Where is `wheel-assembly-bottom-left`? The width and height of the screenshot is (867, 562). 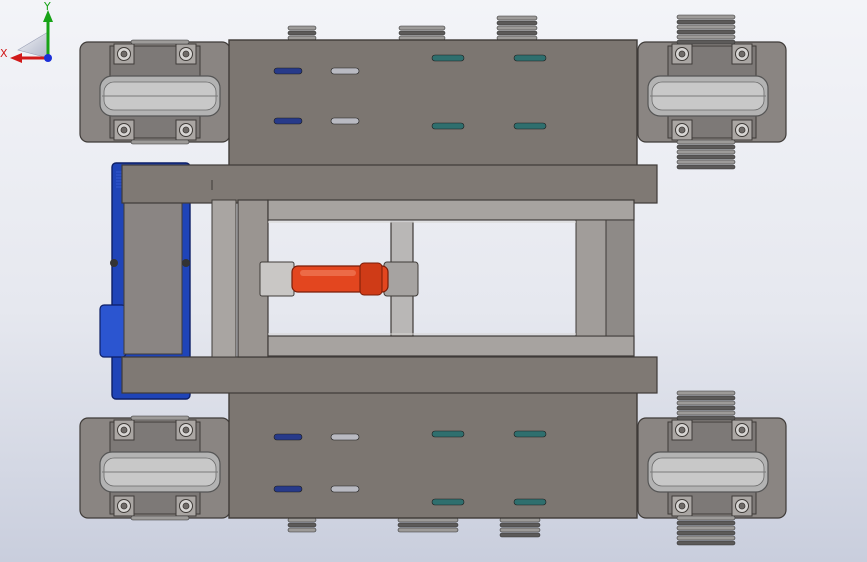 wheel-assembly-bottom-left is located at coordinates (155, 468).